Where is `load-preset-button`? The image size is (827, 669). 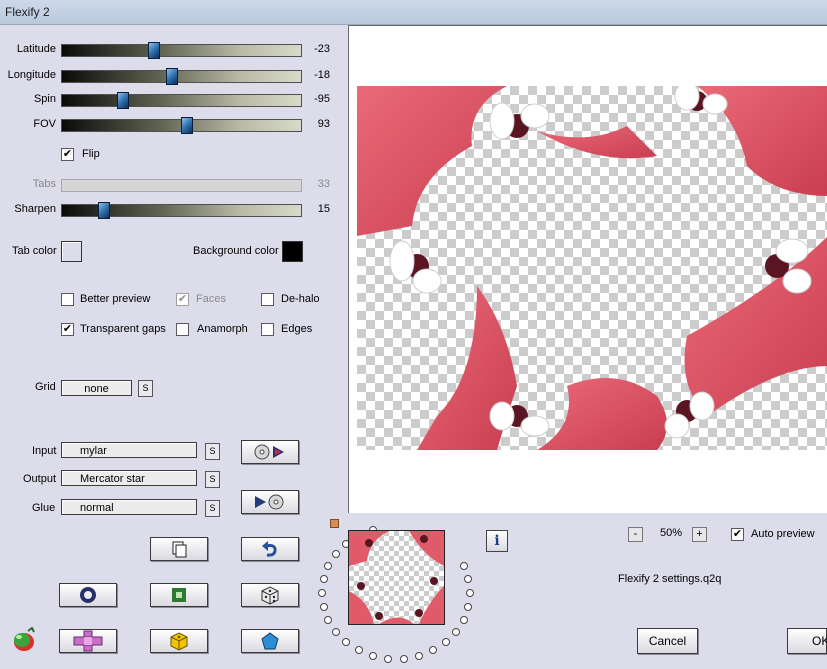 load-preset-button is located at coordinates (270, 452).